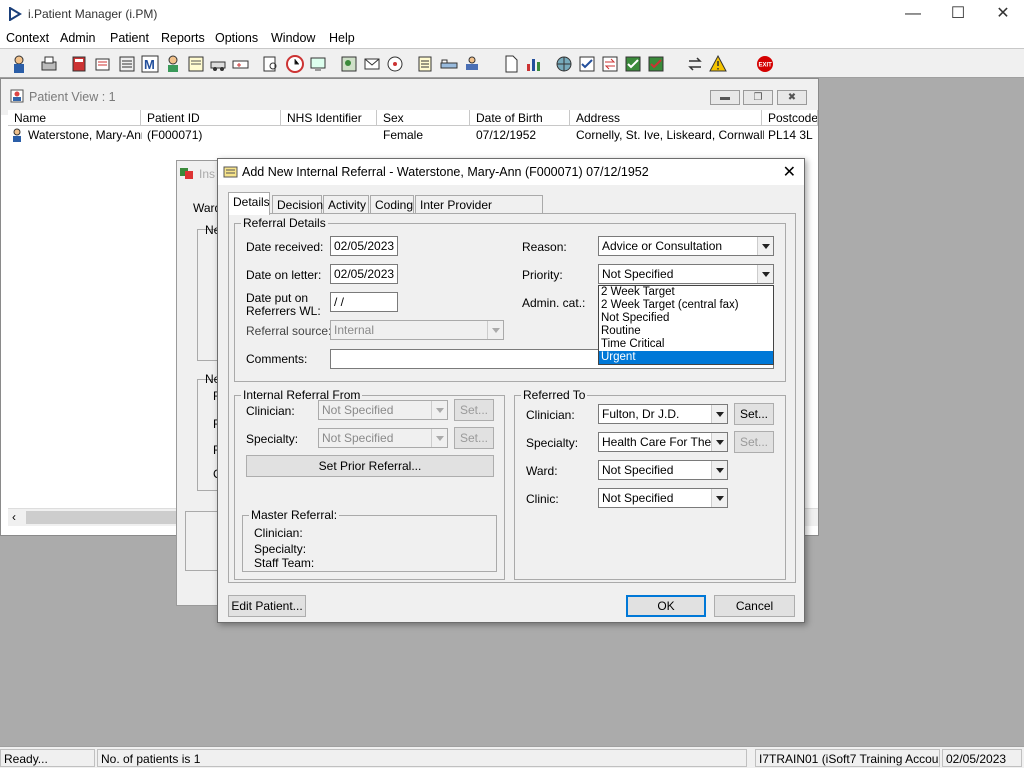  Describe the element at coordinates (663, 498) in the screenshot. I see `clinic-select: Not Specified` at that location.